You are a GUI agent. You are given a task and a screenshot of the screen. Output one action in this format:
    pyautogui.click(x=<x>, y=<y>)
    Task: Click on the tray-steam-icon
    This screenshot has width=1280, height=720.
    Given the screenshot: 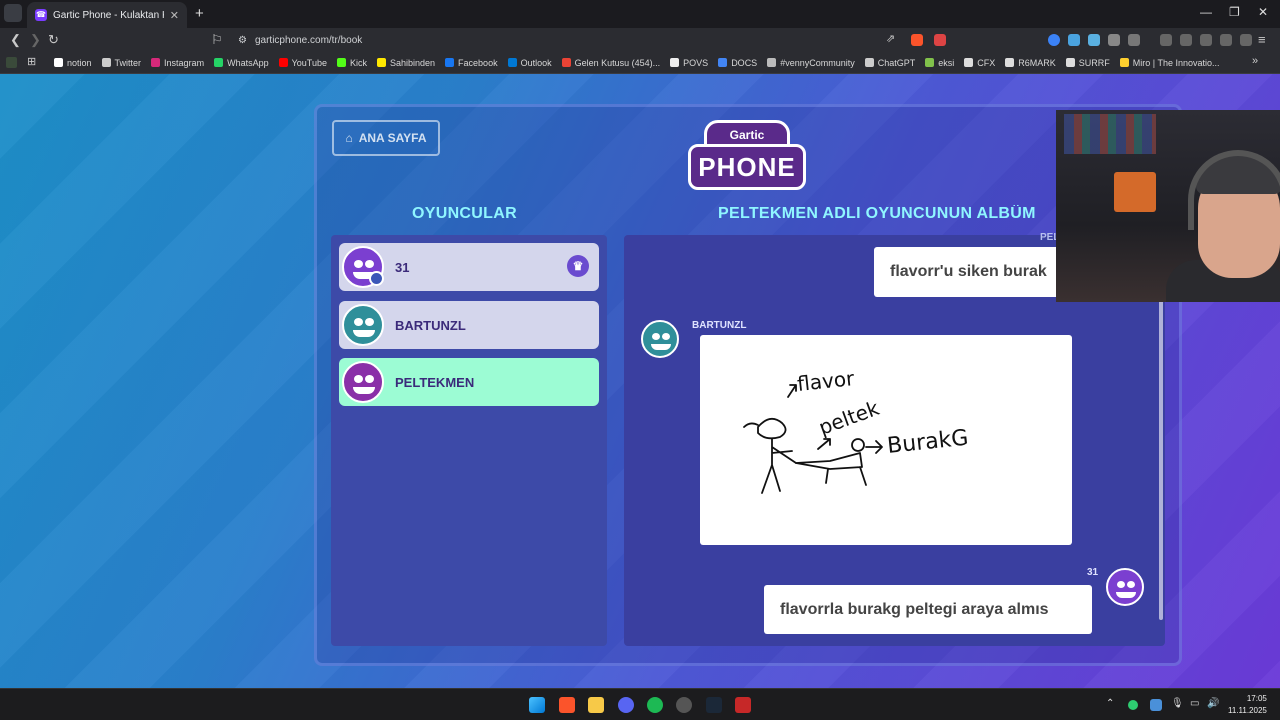 What is the action you would take?
    pyautogui.click(x=1156, y=705)
    